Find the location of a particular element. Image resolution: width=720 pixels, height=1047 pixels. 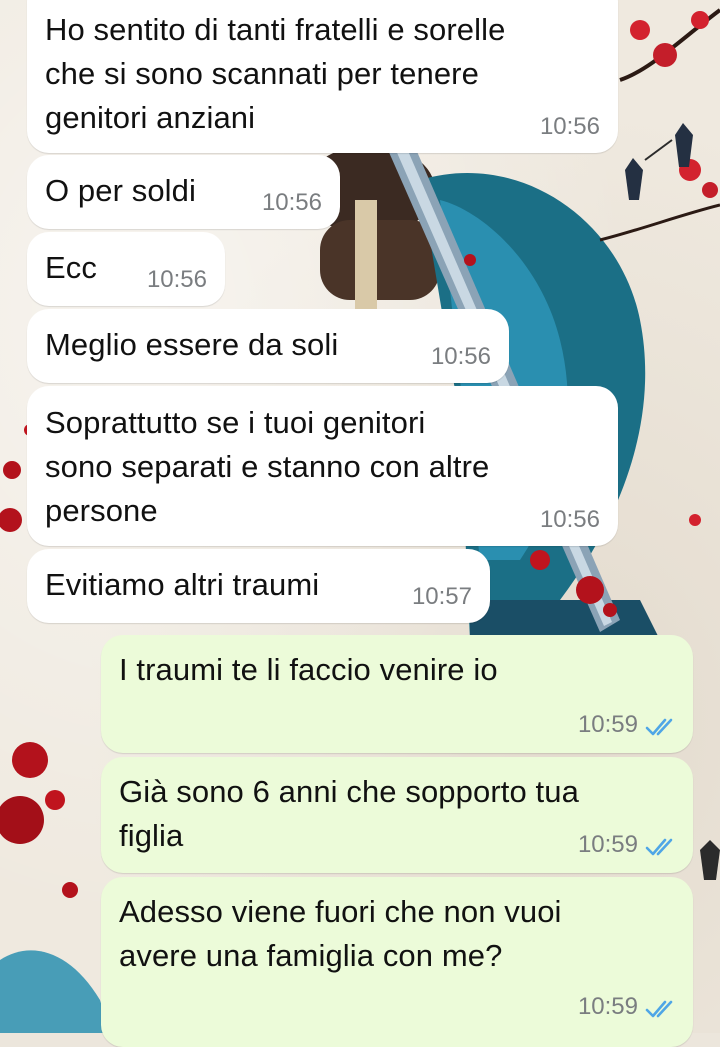

message-text: Evitiamo altri traumi is located at coordinates (182, 584).